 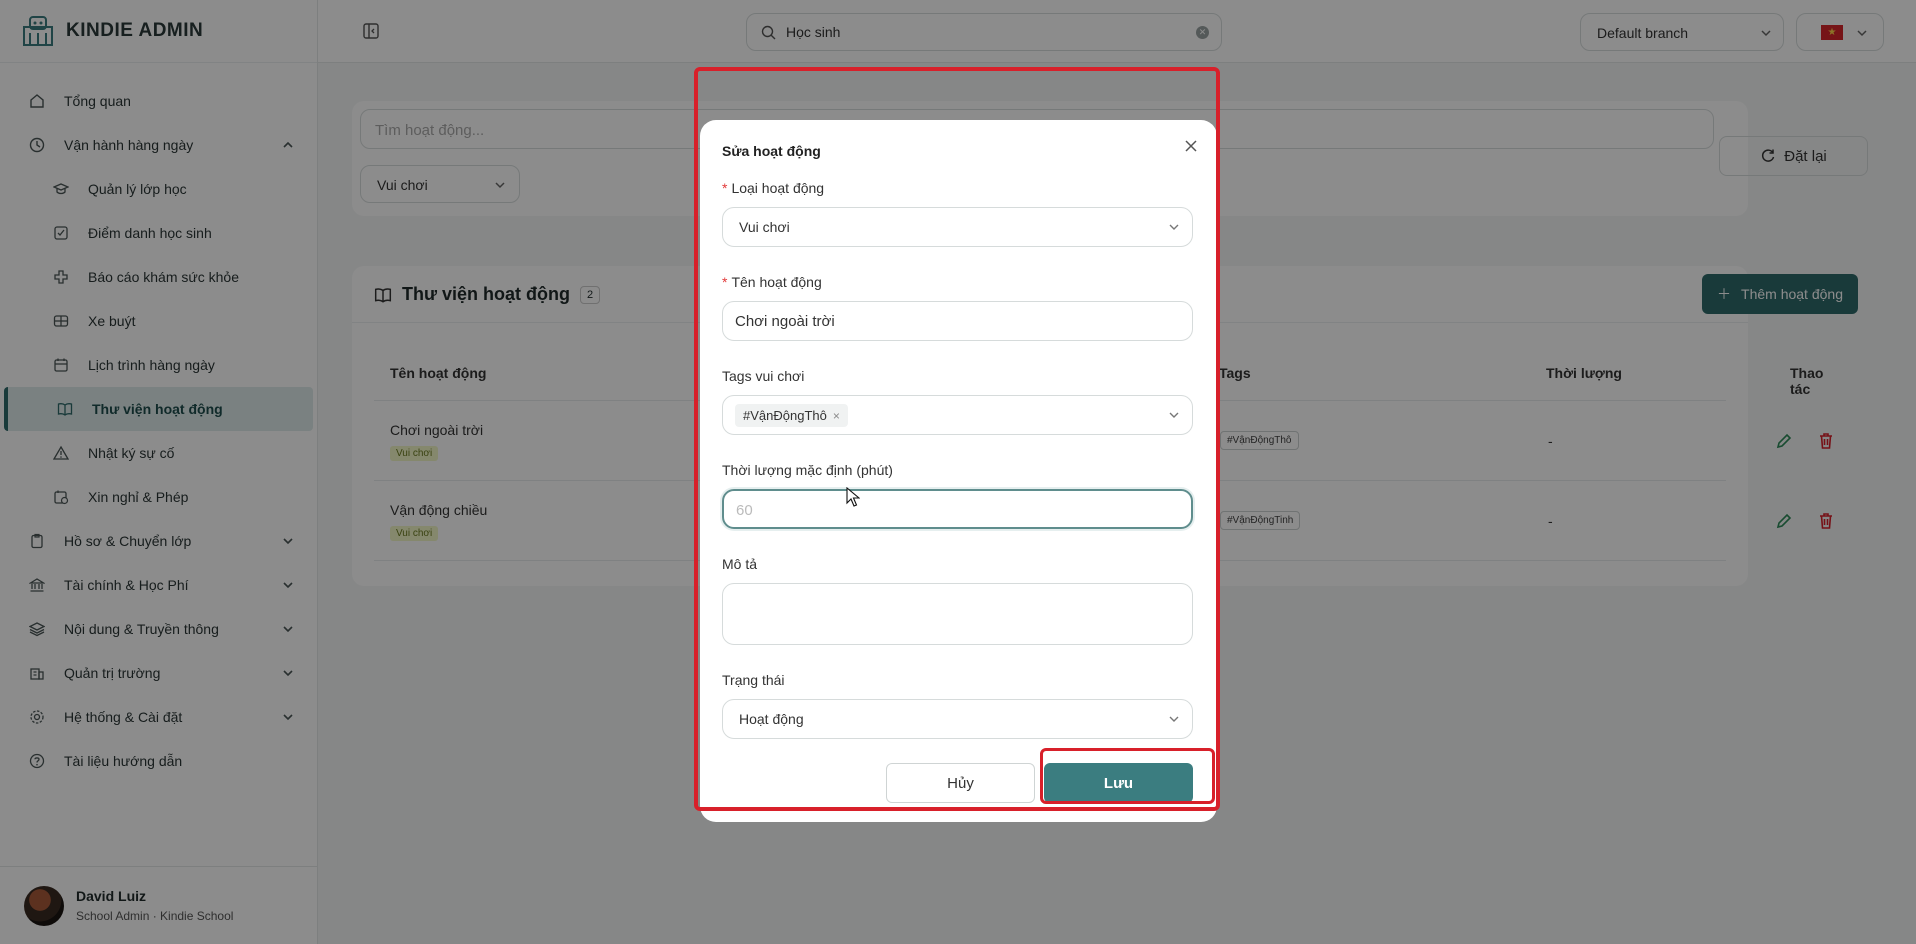 What do you see at coordinates (1127, 776) in the screenshot?
I see `highlight-box-save` at bounding box center [1127, 776].